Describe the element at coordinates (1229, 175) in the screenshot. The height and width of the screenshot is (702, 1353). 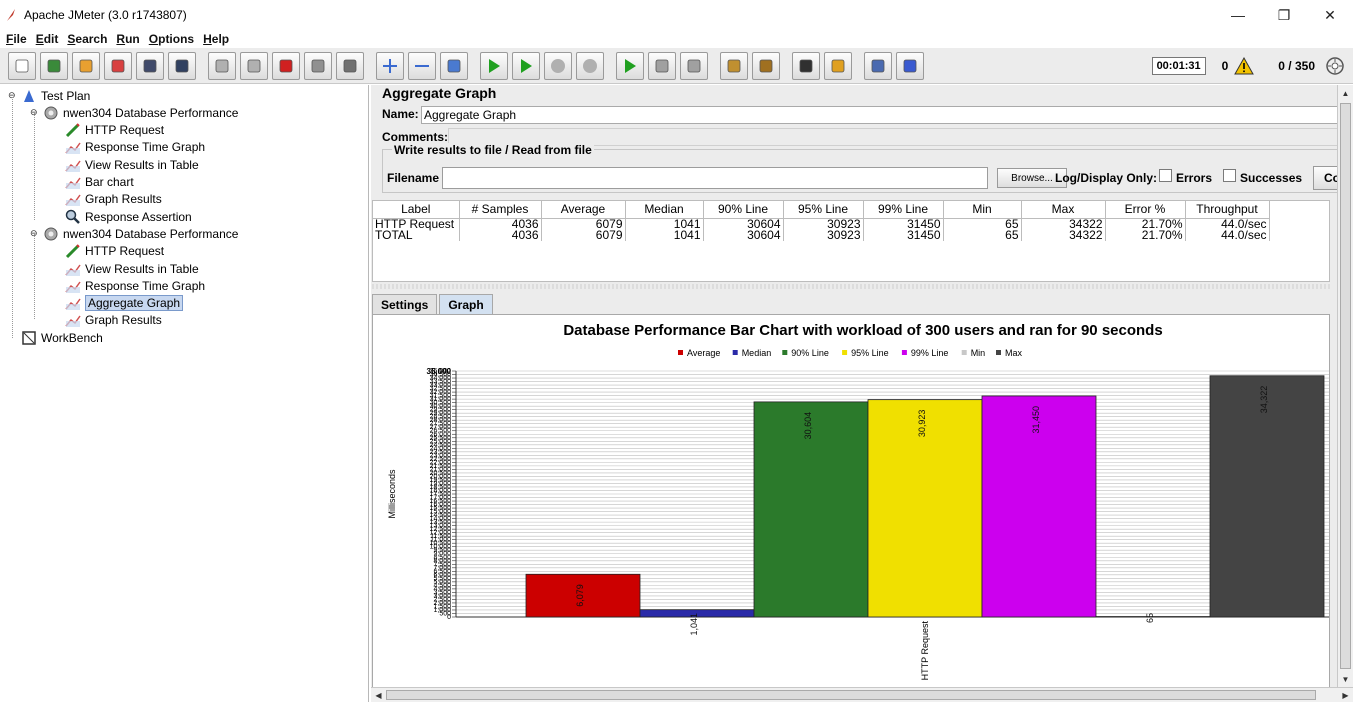
I see `successes-checkbox` at that location.